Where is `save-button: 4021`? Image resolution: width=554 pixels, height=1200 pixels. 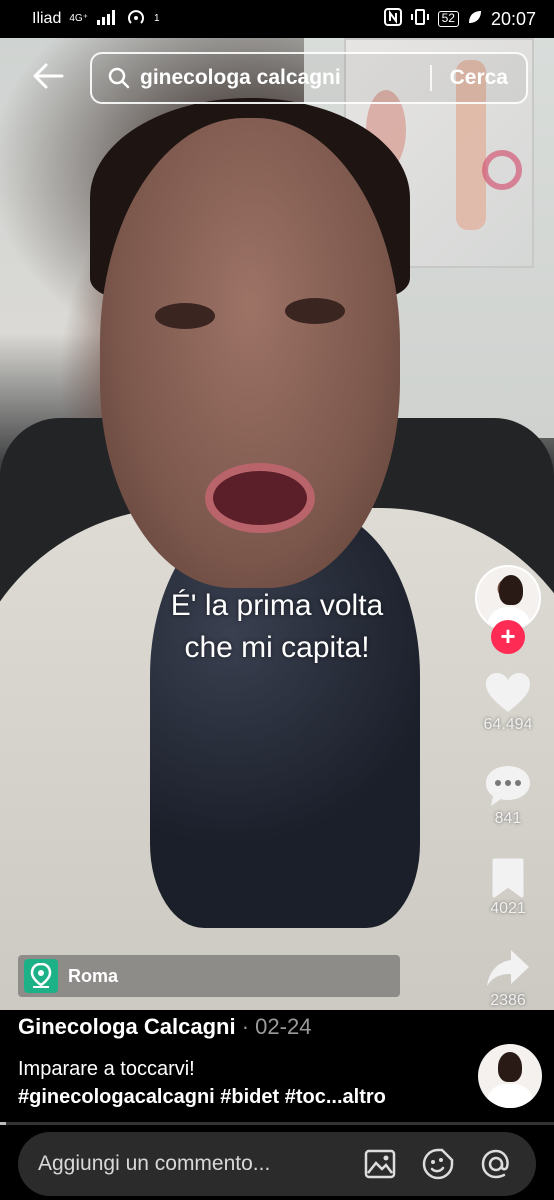 save-button: 4021 is located at coordinates (508, 888).